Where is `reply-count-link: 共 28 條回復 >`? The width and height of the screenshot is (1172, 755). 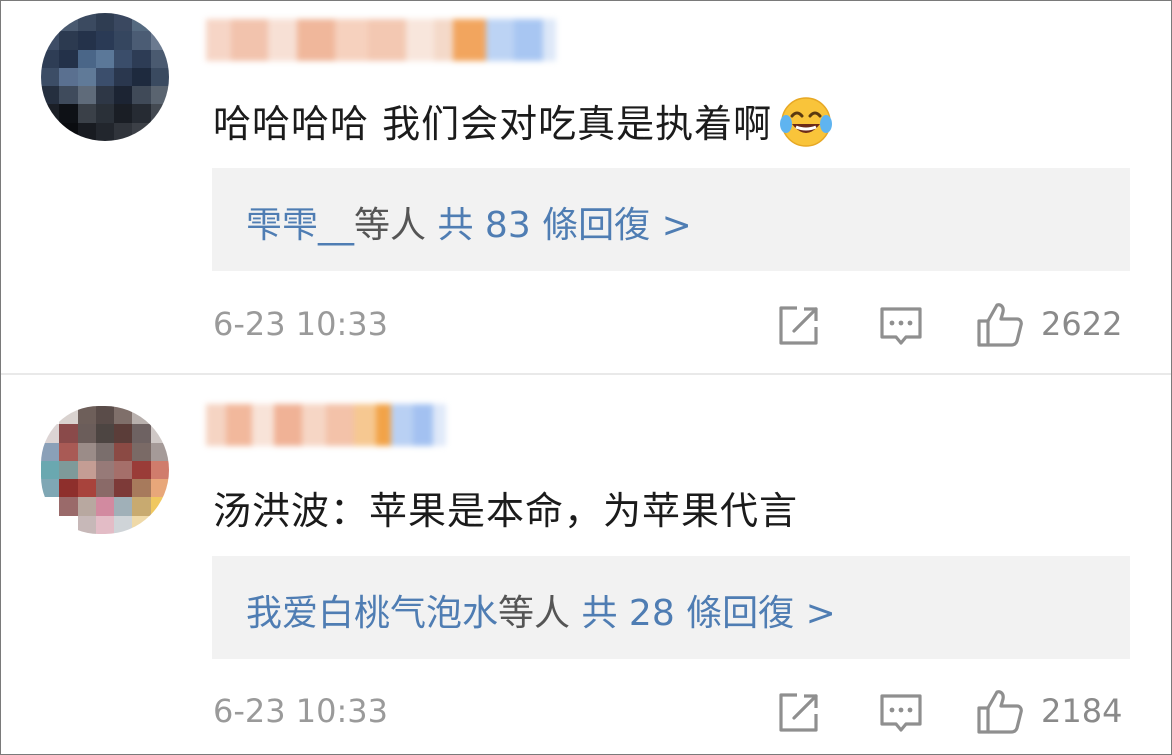 reply-count-link: 共 28 條回復 > is located at coordinates (708, 613).